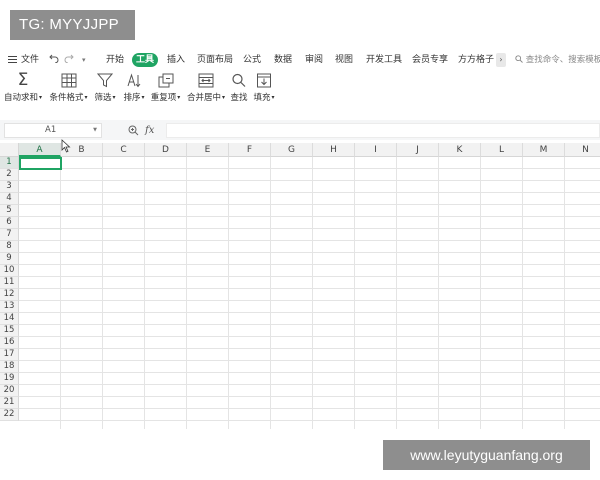  What do you see at coordinates (41, 97) in the screenshot?
I see `autosum-dropdown-icon: ▾` at bounding box center [41, 97].